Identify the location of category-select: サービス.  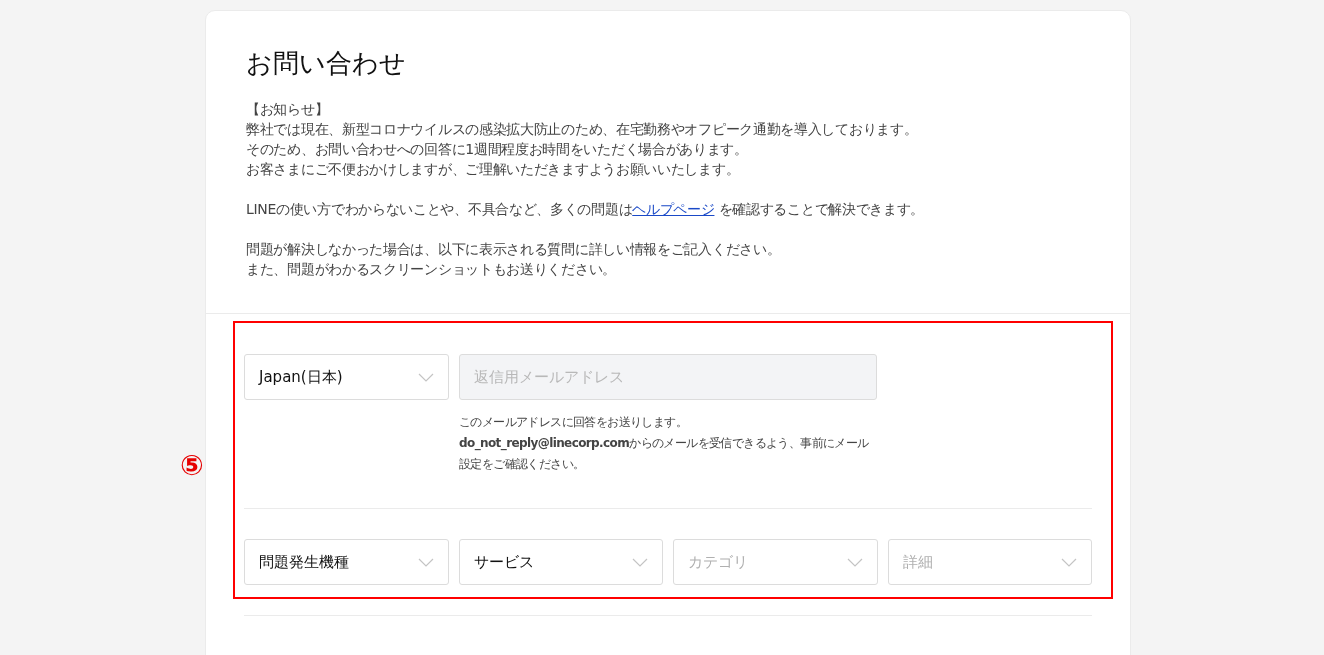
(560, 562).